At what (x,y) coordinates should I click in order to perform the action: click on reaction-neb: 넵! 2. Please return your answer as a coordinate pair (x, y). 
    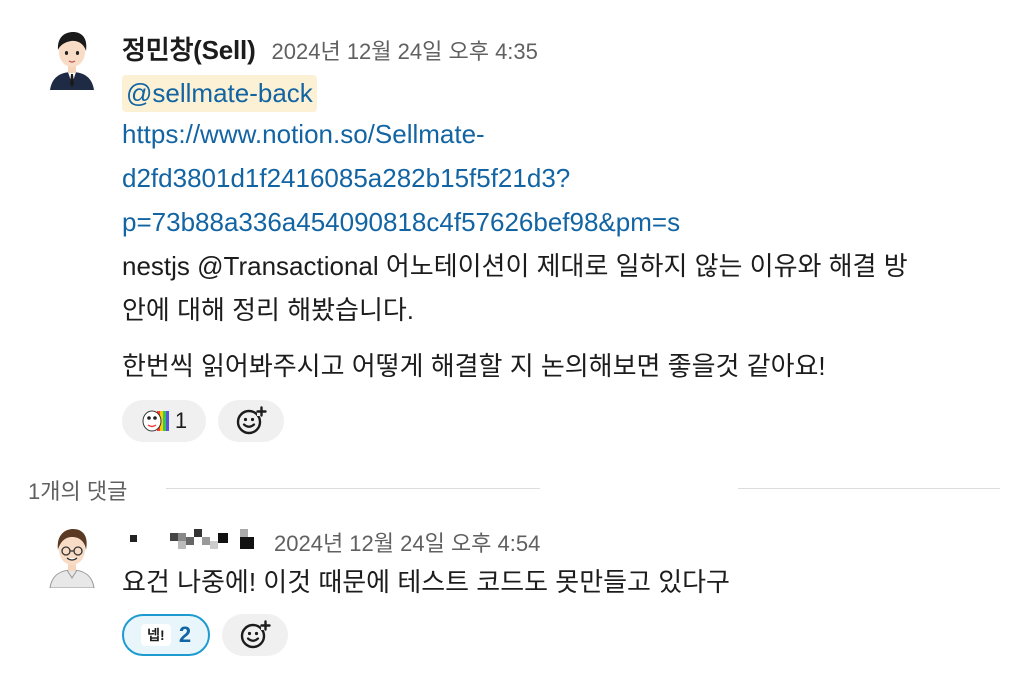
    Looking at the image, I should click on (166, 635).